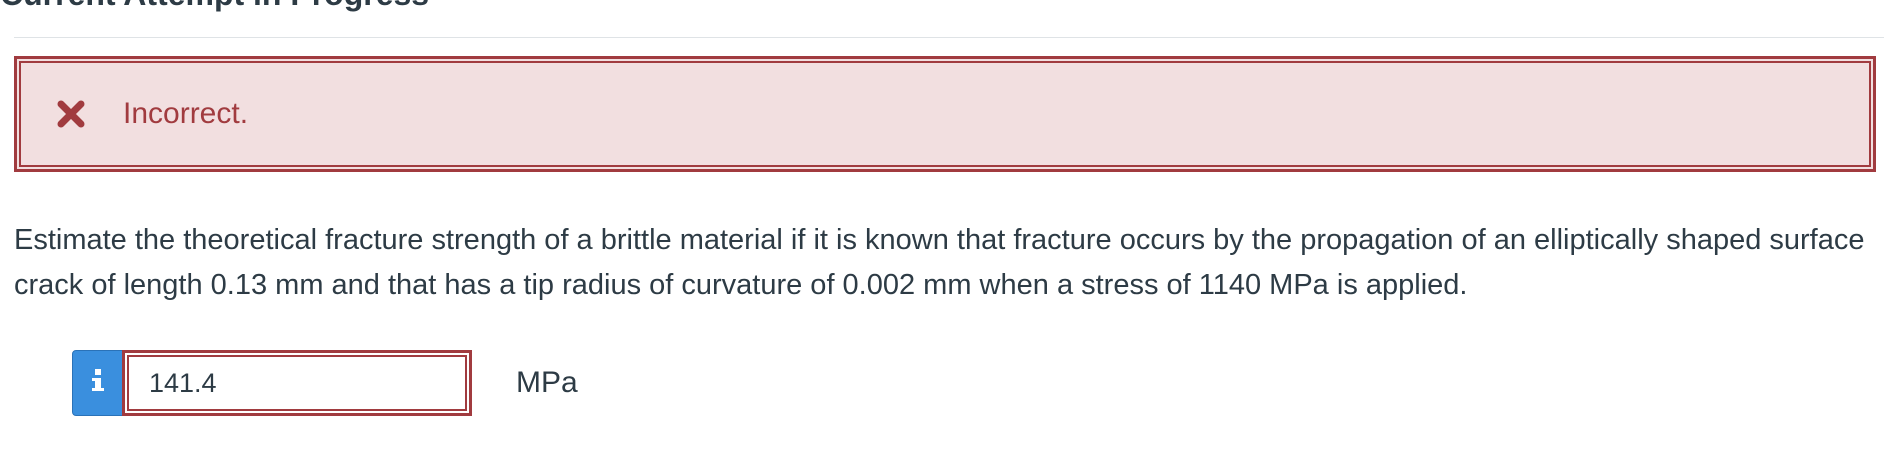 This screenshot has width=1884, height=468. Describe the element at coordinates (949, 37) in the screenshot. I see `heading-divider` at that location.